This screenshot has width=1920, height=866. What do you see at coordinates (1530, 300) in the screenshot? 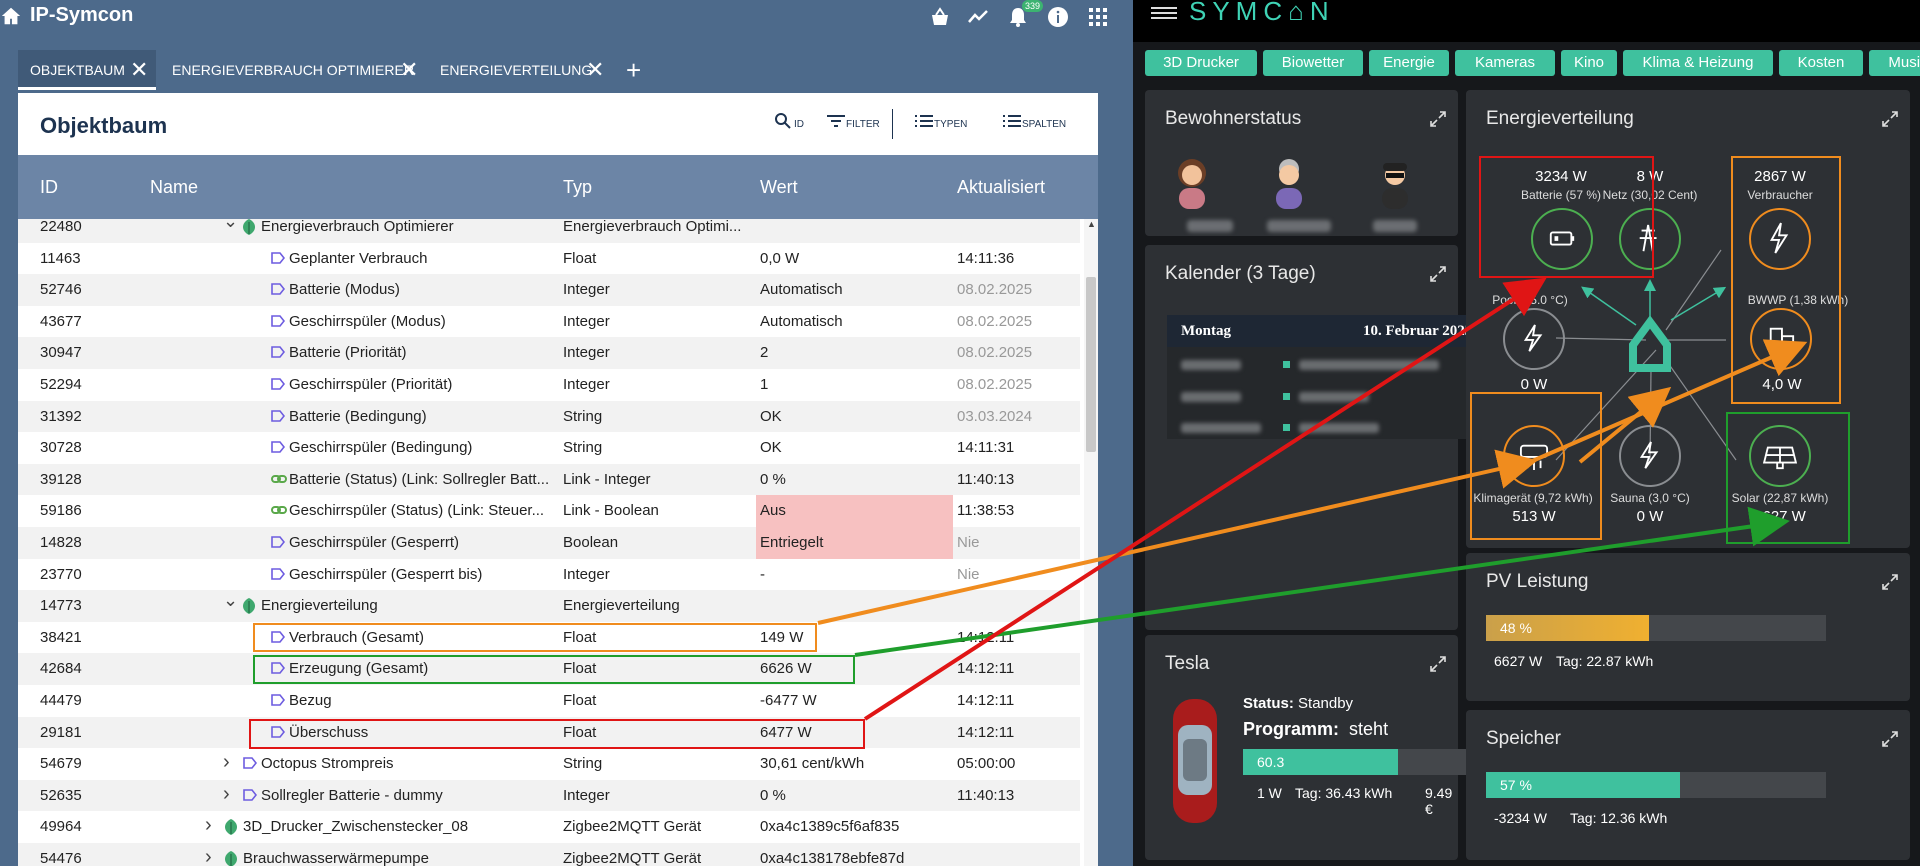
I see `pool-label: Pool (25.0 °C)` at bounding box center [1530, 300].